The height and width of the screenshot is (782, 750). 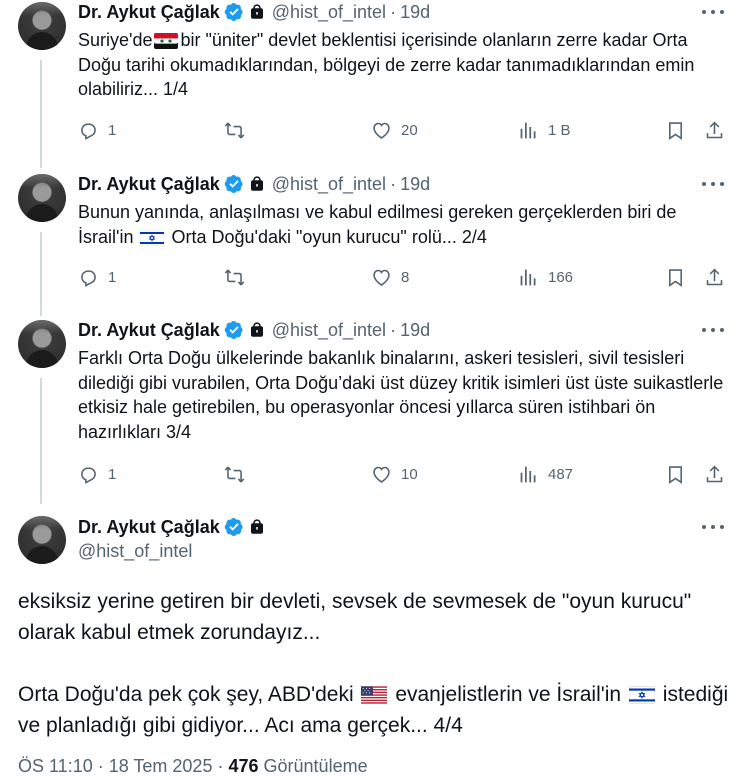 I want to click on views-button: 487, so click(x=545, y=474).